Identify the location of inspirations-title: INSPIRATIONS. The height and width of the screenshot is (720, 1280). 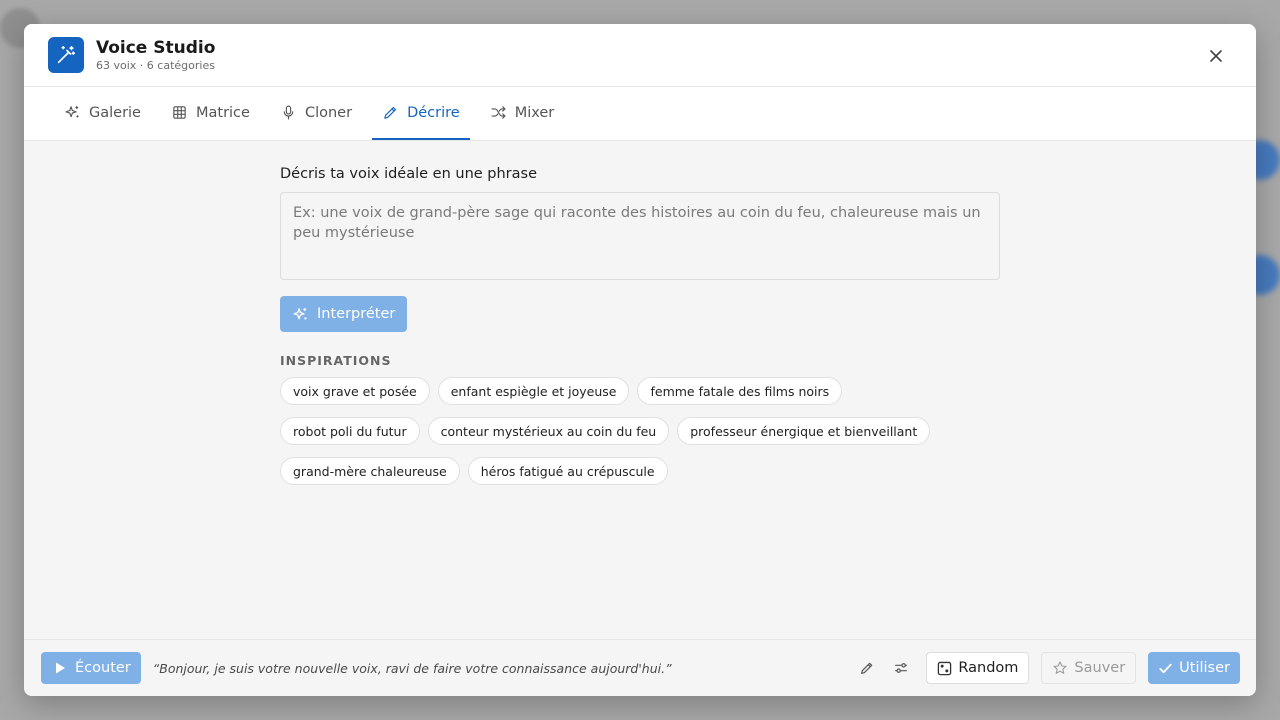
(336, 360).